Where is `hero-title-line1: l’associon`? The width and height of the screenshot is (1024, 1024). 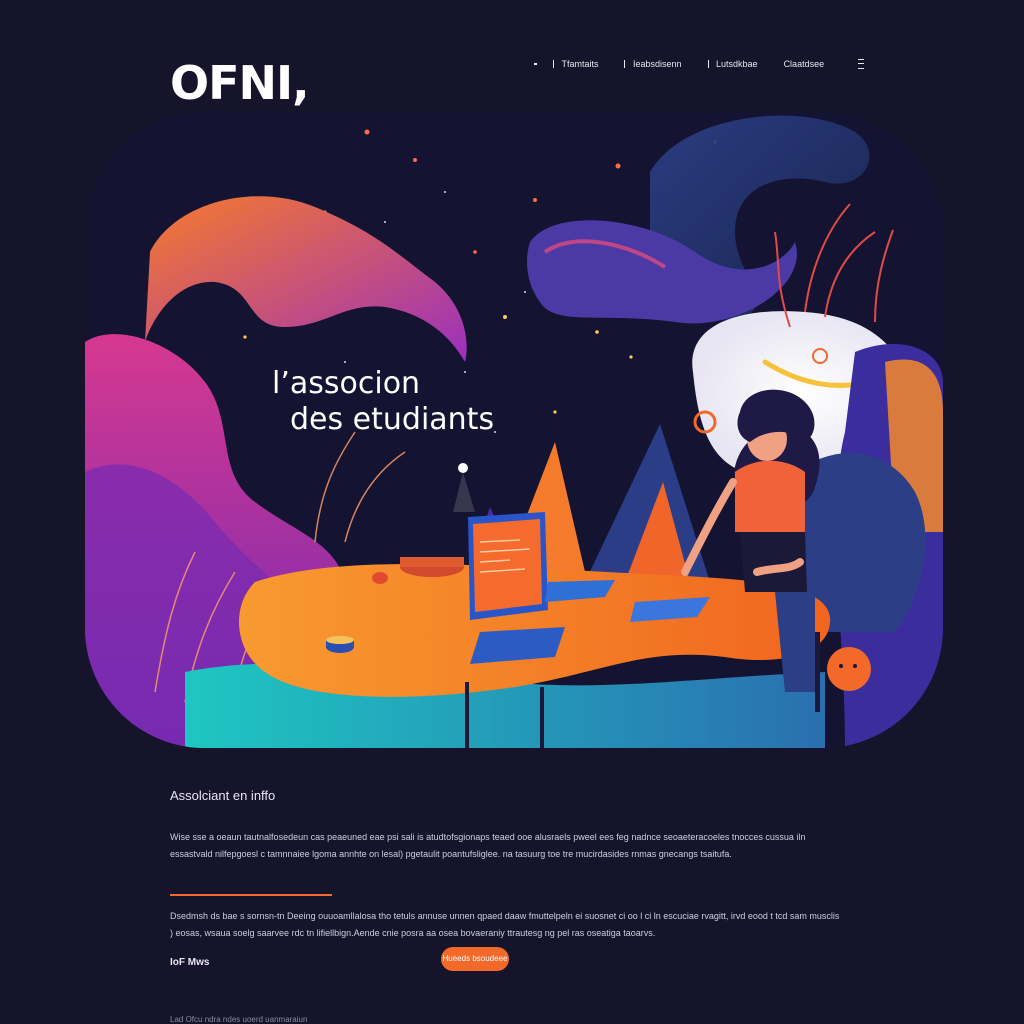 hero-title-line1: l’associon is located at coordinates (346, 383).